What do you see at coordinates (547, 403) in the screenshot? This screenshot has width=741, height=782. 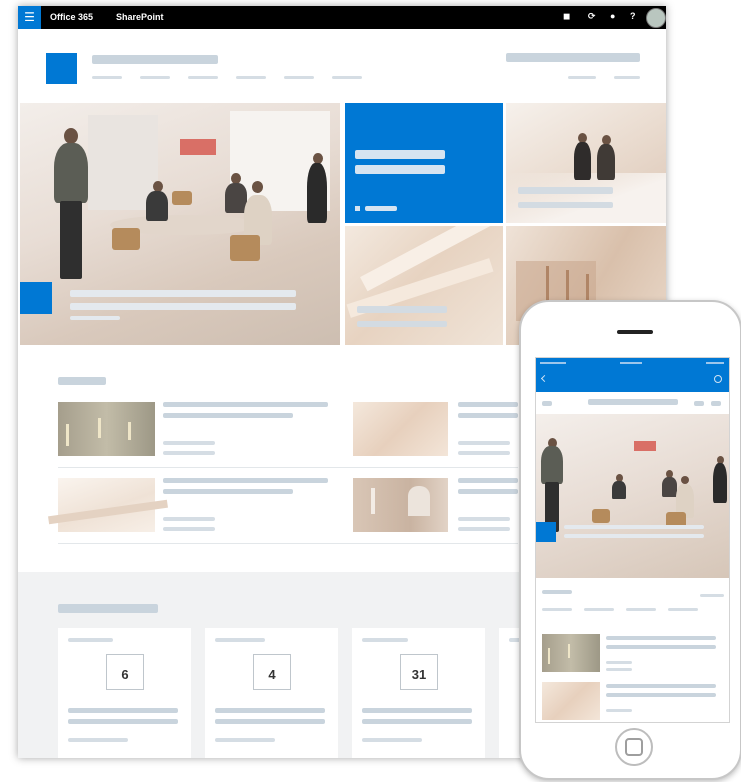 I see `mobile-logo-placeholder` at bounding box center [547, 403].